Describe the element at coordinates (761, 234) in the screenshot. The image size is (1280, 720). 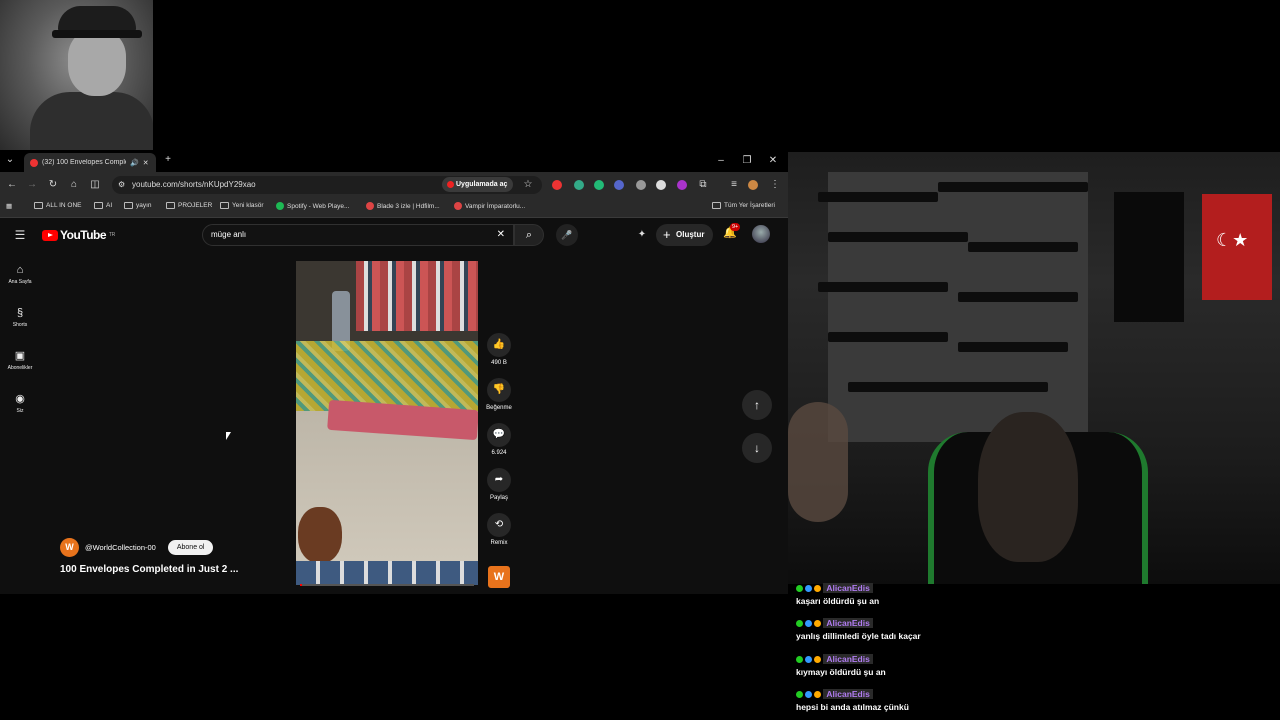
I see `account-avatar` at that location.